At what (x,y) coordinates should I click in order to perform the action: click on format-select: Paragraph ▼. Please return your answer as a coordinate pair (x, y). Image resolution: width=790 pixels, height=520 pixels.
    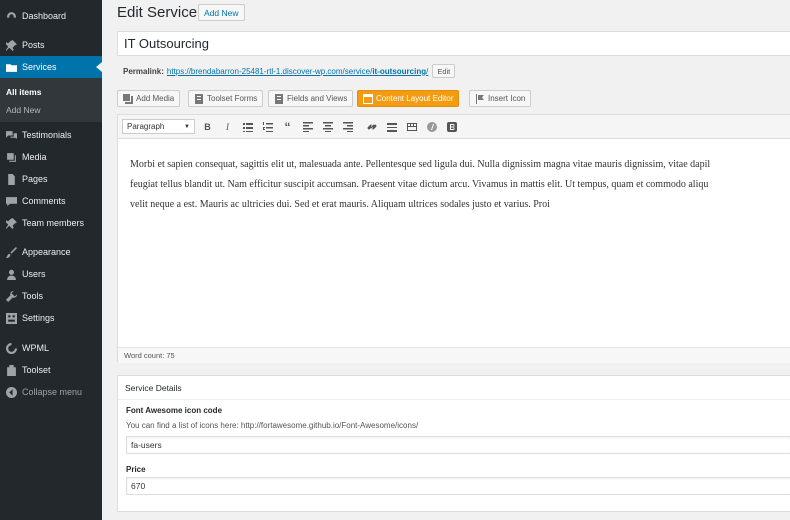
    Looking at the image, I should click on (158, 126).